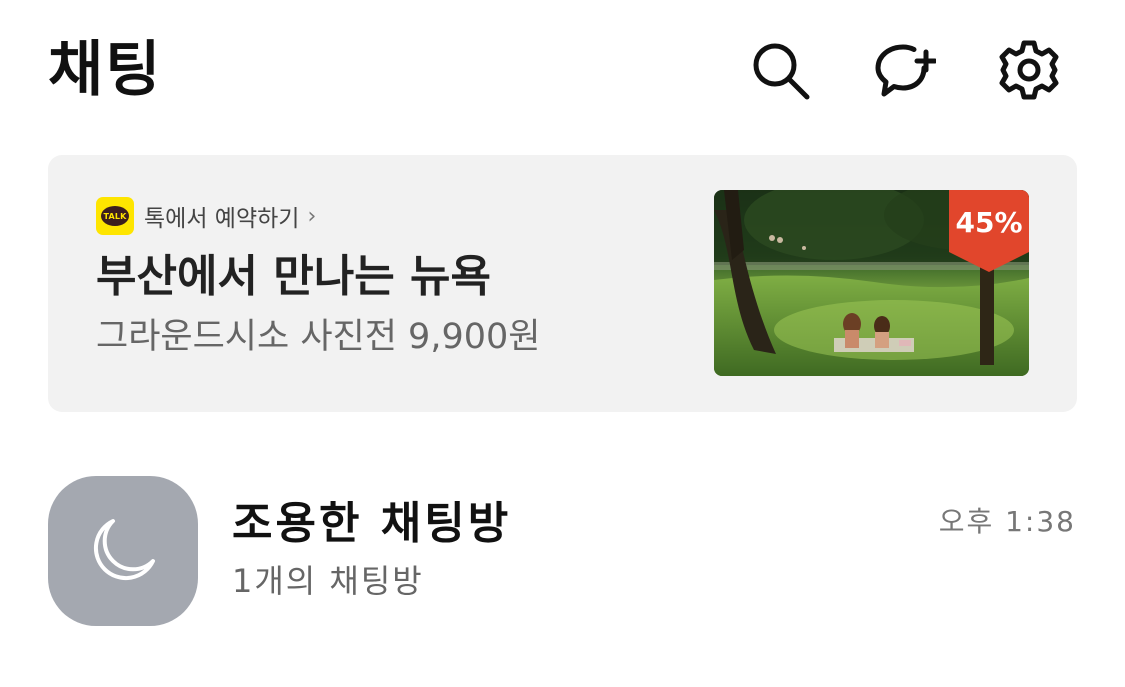 The height and width of the screenshot is (687, 1125). I want to click on chat-timestamp: 오후 1:38, so click(1007, 521).